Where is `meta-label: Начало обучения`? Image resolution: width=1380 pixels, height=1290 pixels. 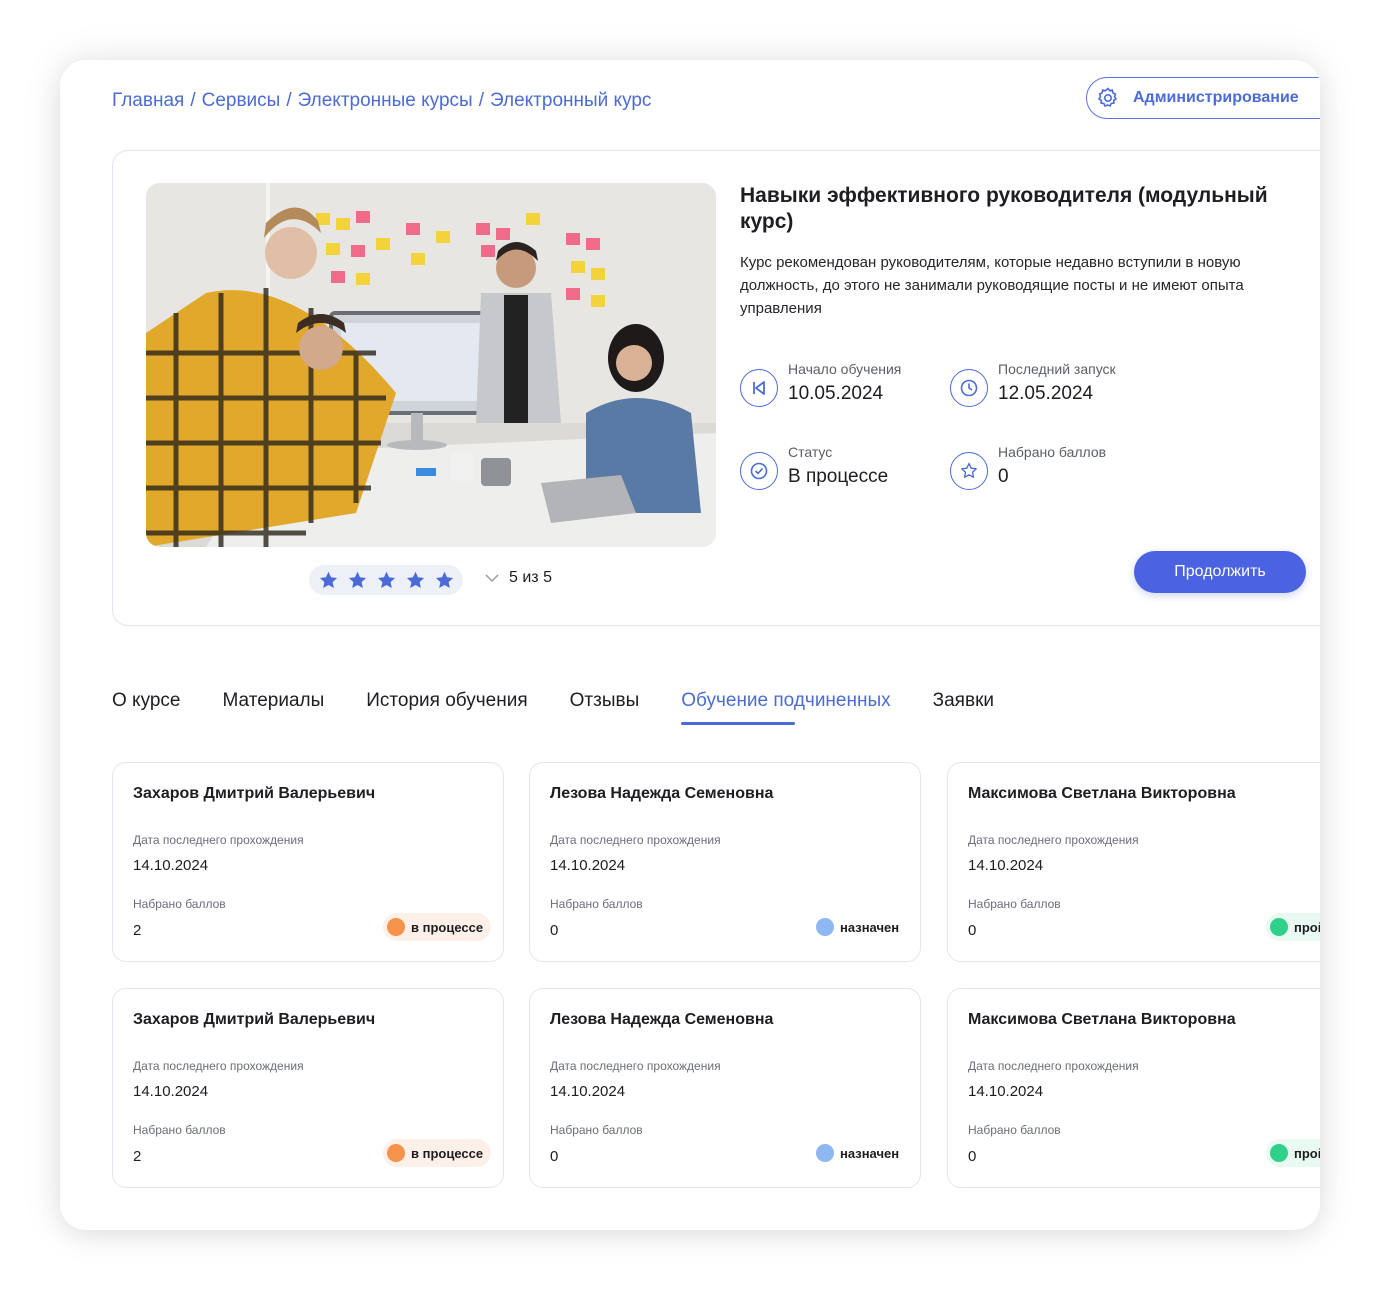
meta-label: Начало обучения is located at coordinates (845, 369).